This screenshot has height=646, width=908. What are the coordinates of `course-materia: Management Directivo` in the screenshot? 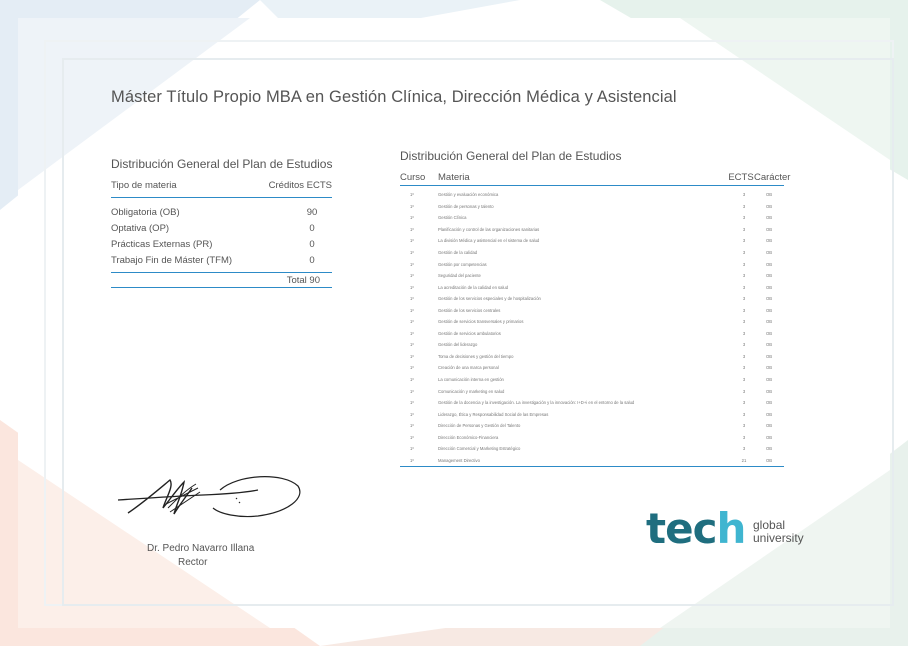 It's located at (459, 460).